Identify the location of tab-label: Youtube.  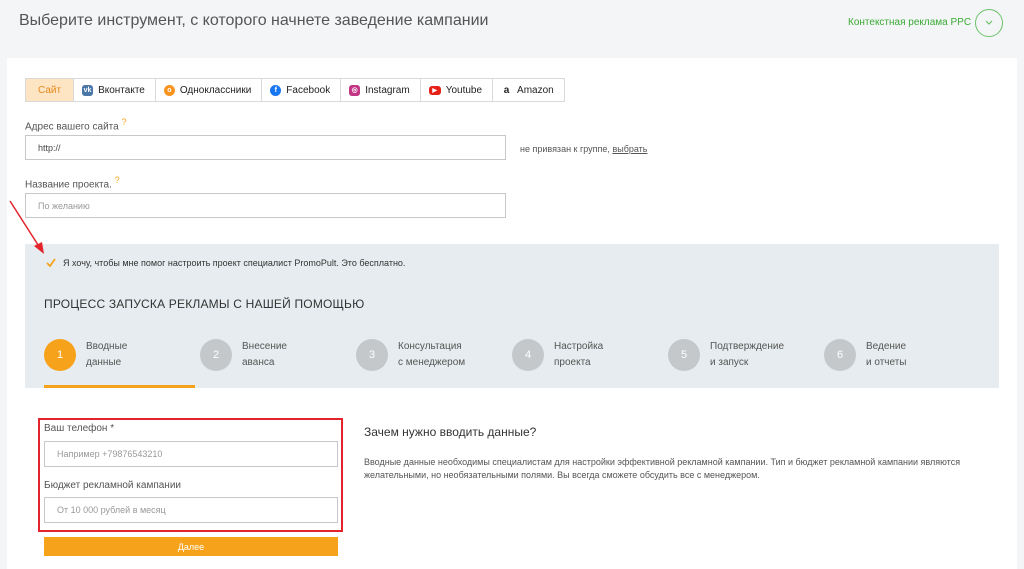
(464, 90).